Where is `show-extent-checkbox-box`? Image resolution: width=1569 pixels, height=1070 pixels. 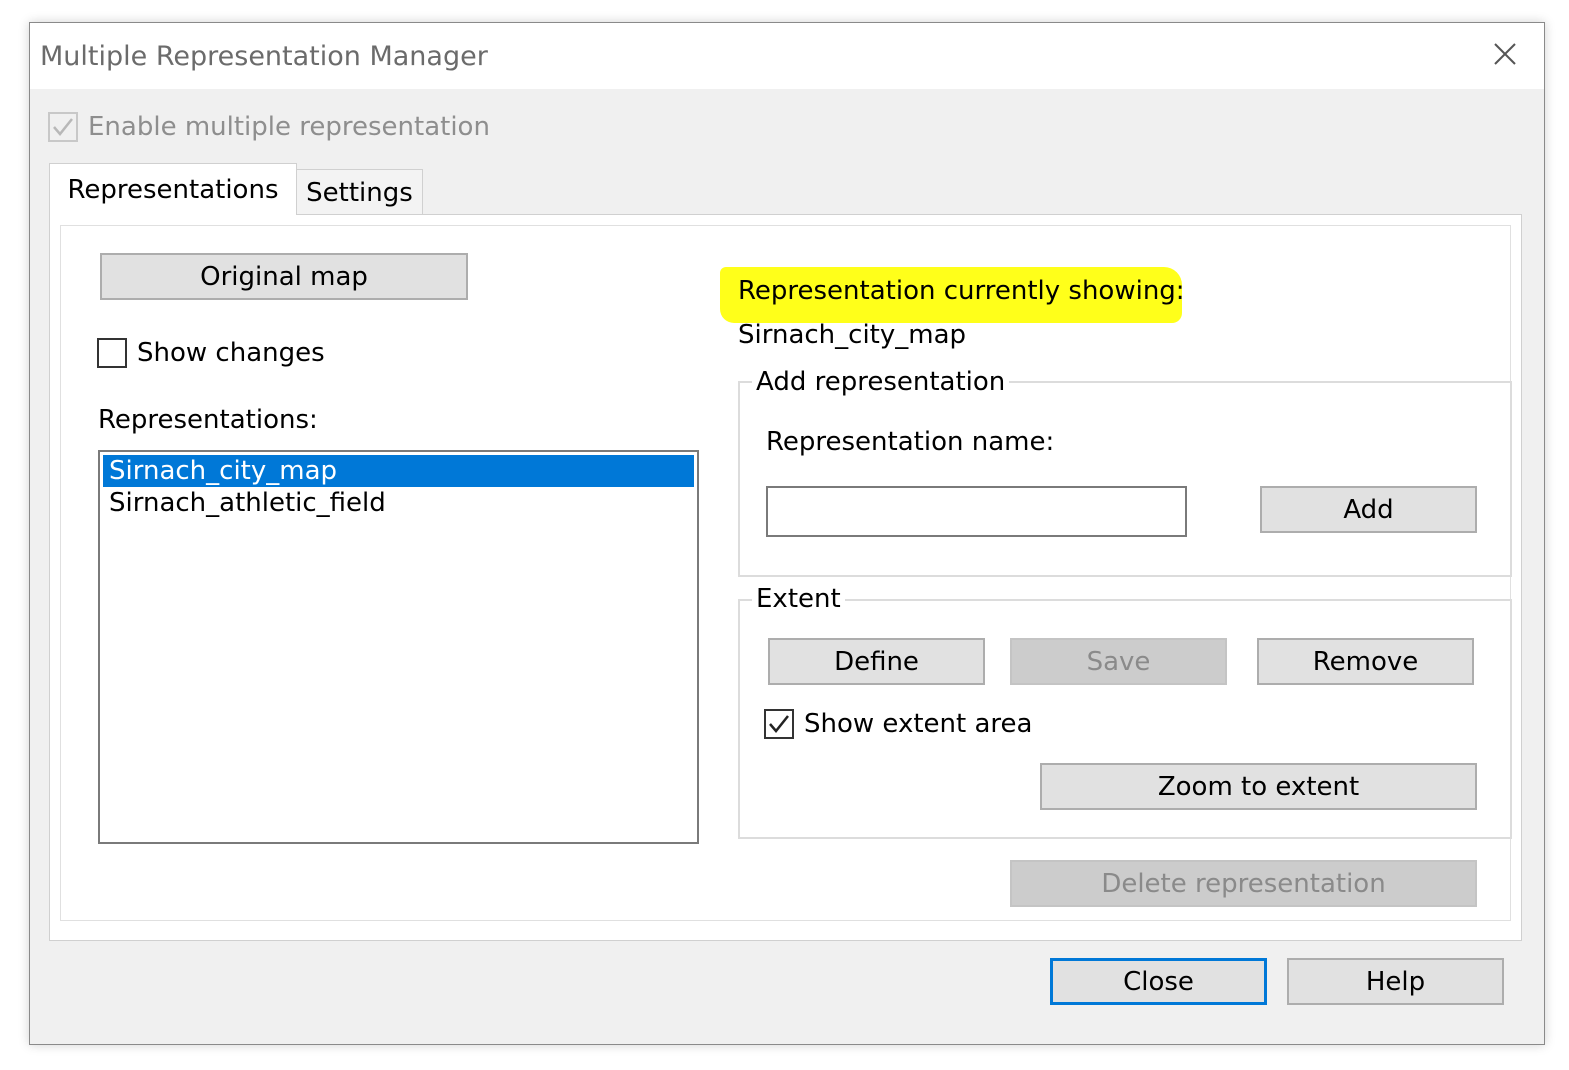
show-extent-checkbox-box is located at coordinates (779, 724).